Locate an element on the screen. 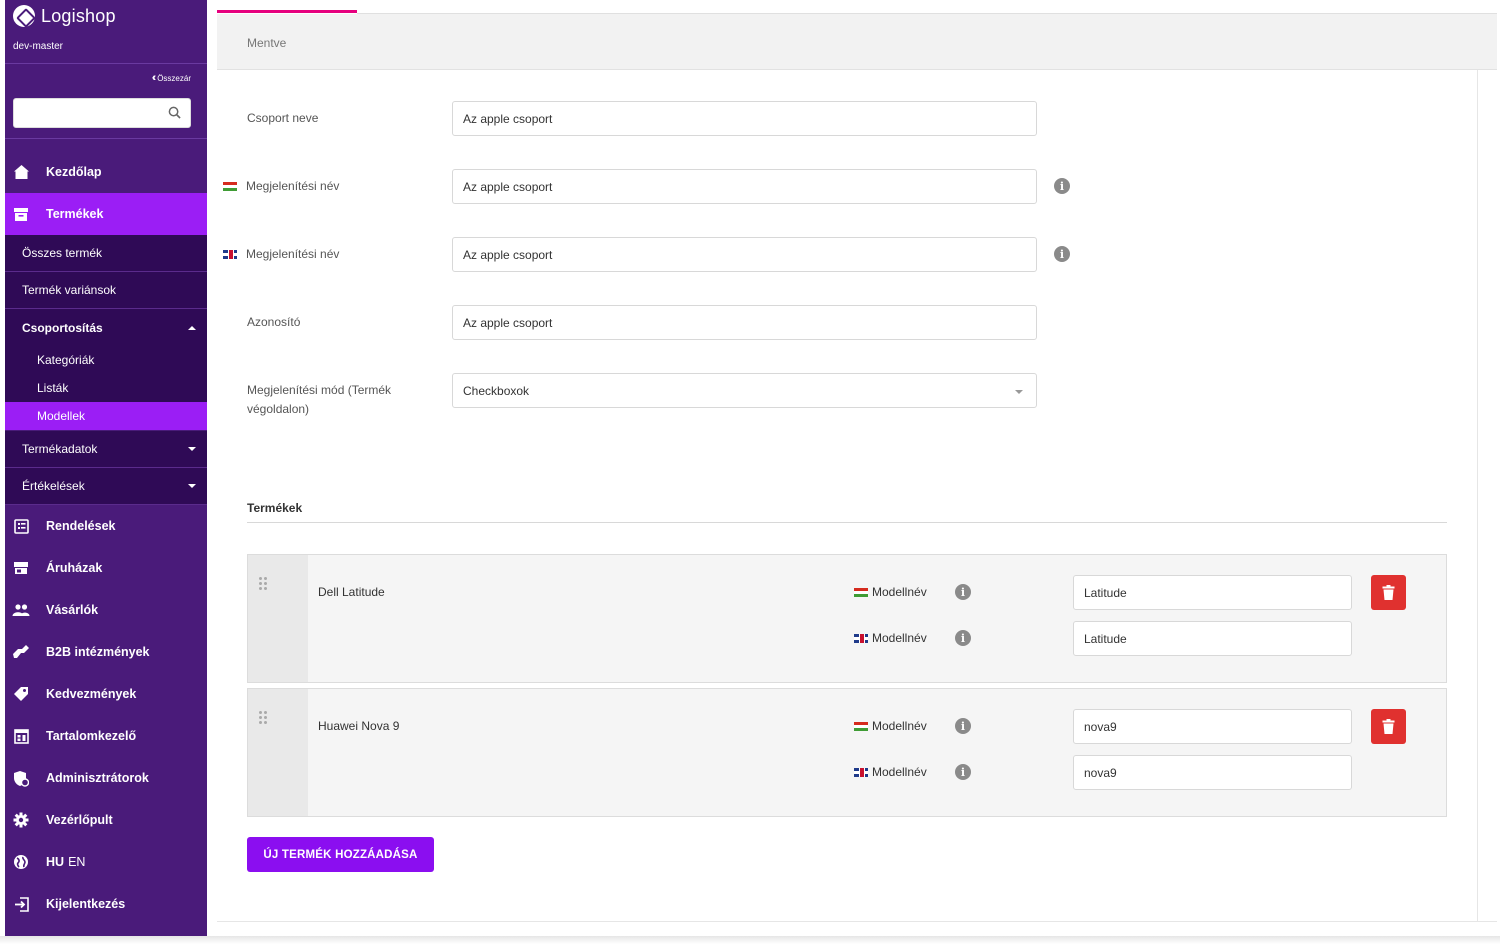 The width and height of the screenshot is (1500, 944). chevron-down-icon is located at coordinates (1019, 392).